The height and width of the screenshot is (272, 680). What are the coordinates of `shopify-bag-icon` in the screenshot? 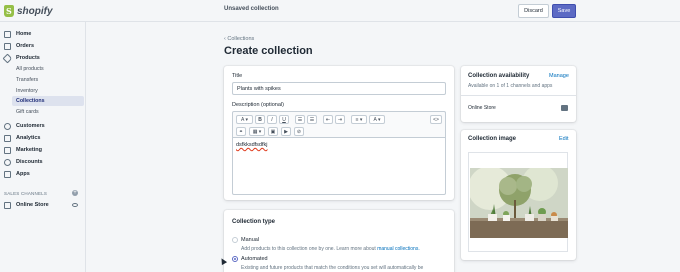 It's located at (9, 11).